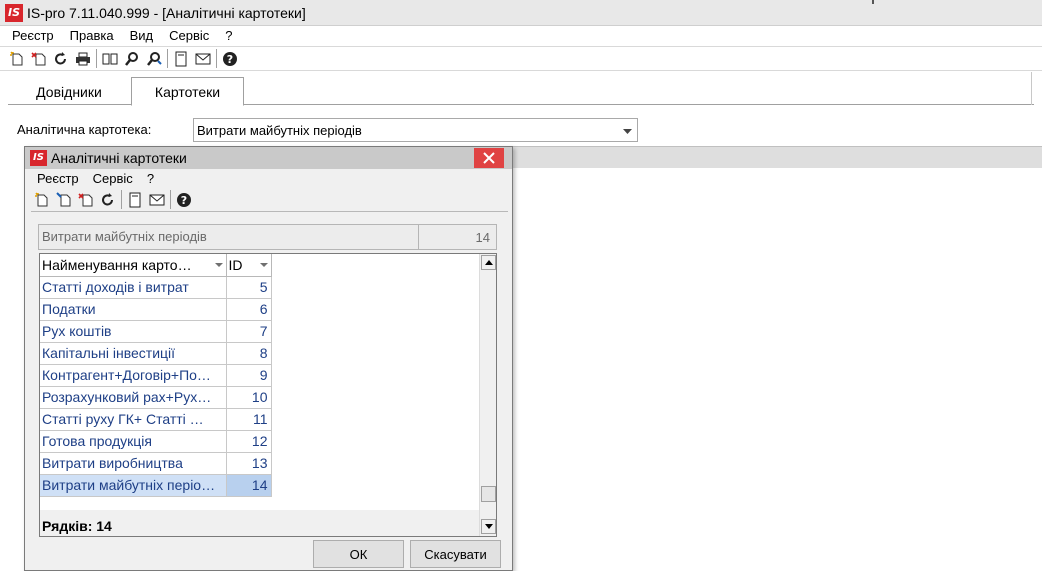 The image size is (1042, 571). I want to click on cell-name: Капітальні інвестиції, so click(133, 353).